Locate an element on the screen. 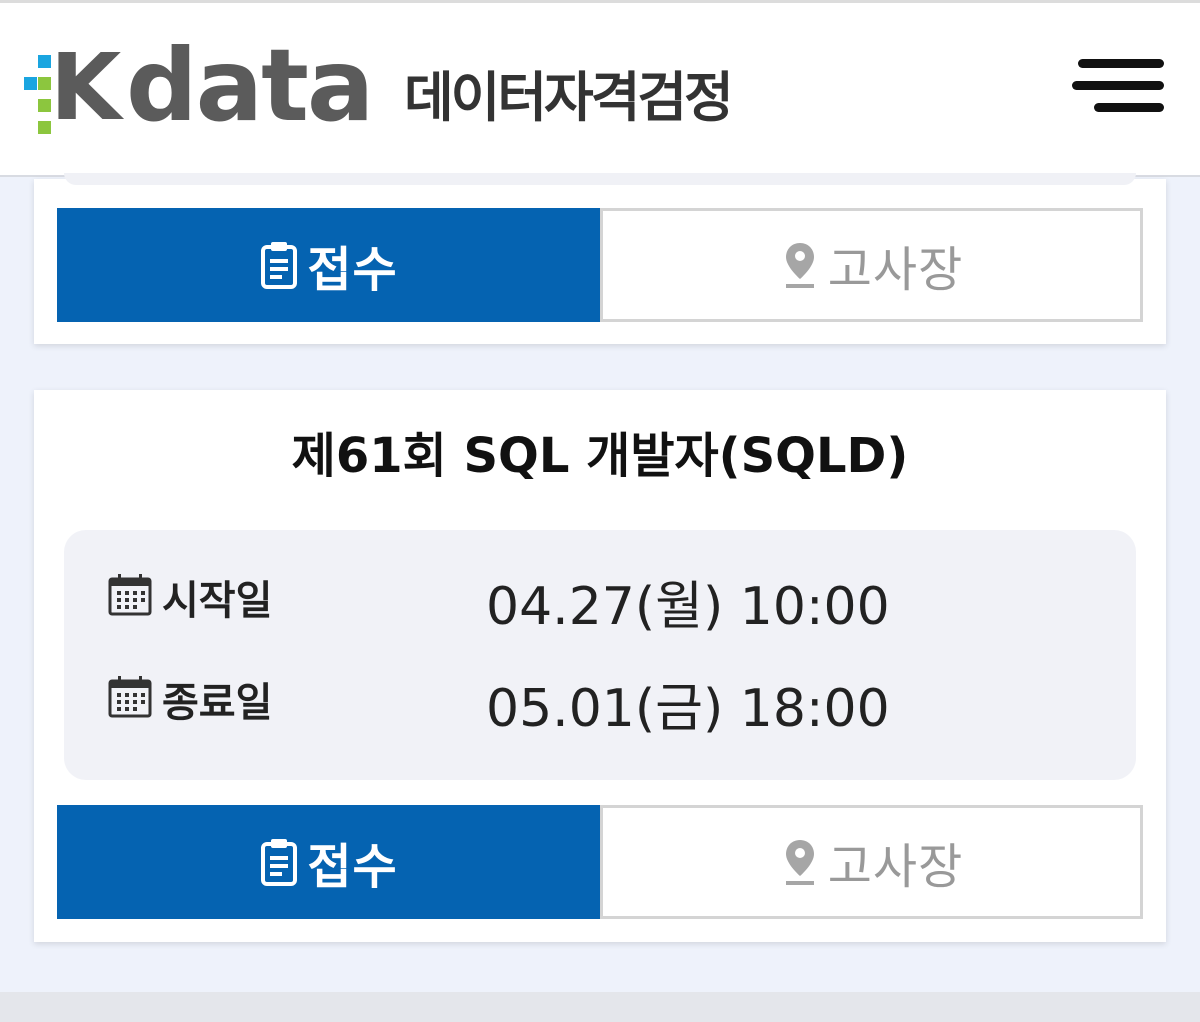  start-date-value: 04.27(월) 10:00 is located at coordinates (688, 607).